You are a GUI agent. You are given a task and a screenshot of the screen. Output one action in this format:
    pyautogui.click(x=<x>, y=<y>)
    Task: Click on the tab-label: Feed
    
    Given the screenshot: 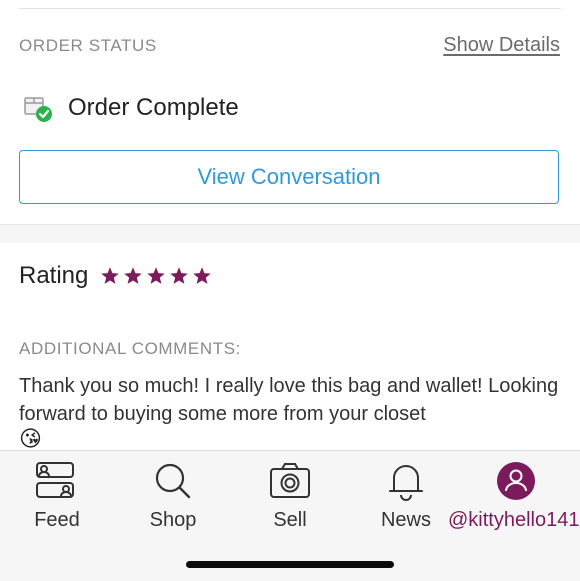 What is the action you would take?
    pyautogui.click(x=57, y=520)
    